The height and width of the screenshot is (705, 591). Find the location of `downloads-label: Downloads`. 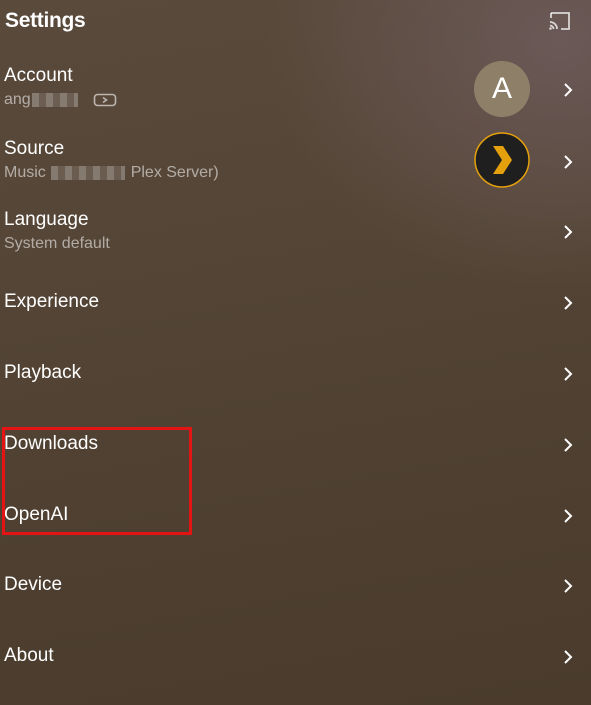

downloads-label: Downloads is located at coordinates (51, 443).